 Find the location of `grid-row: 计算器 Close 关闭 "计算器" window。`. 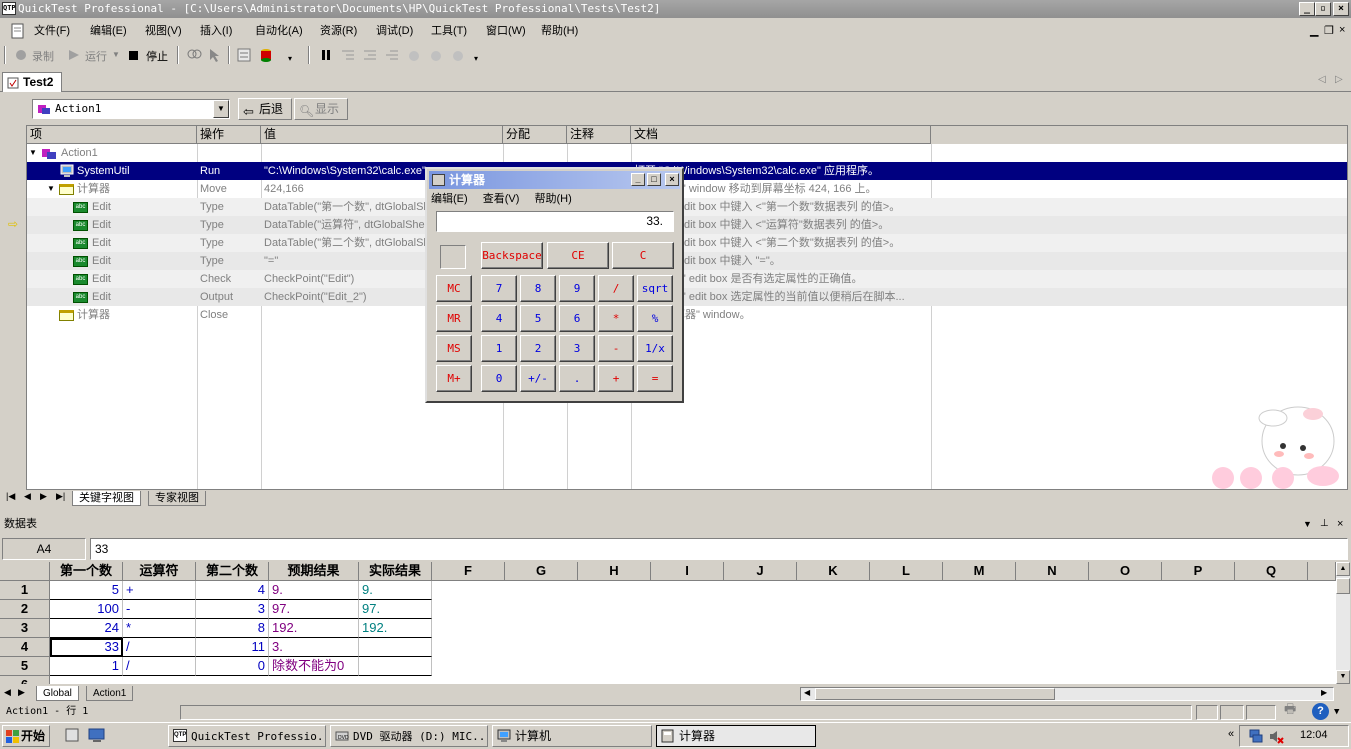

grid-row: 计算器 Close 关闭 "计算器" window。 is located at coordinates (687, 315).